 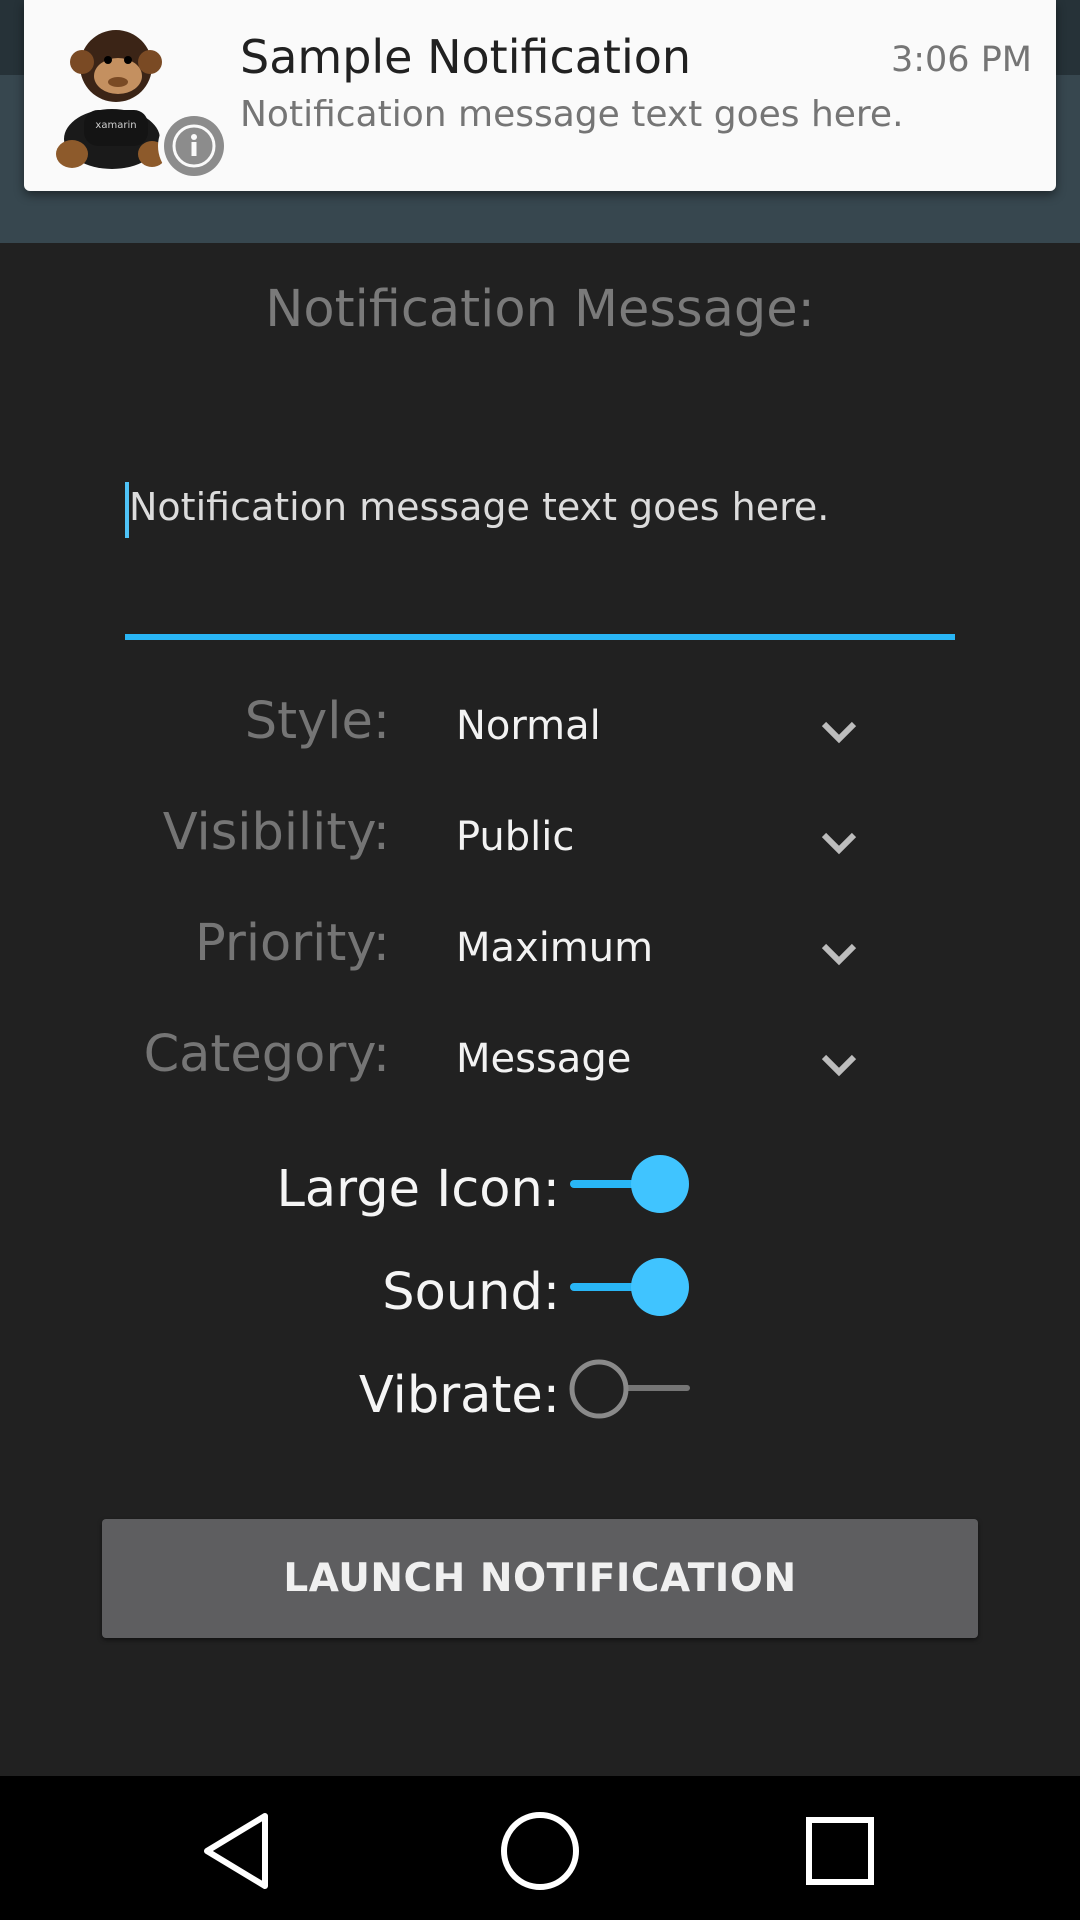 What do you see at coordinates (630, 1184) in the screenshot?
I see `large-icon-switch` at bounding box center [630, 1184].